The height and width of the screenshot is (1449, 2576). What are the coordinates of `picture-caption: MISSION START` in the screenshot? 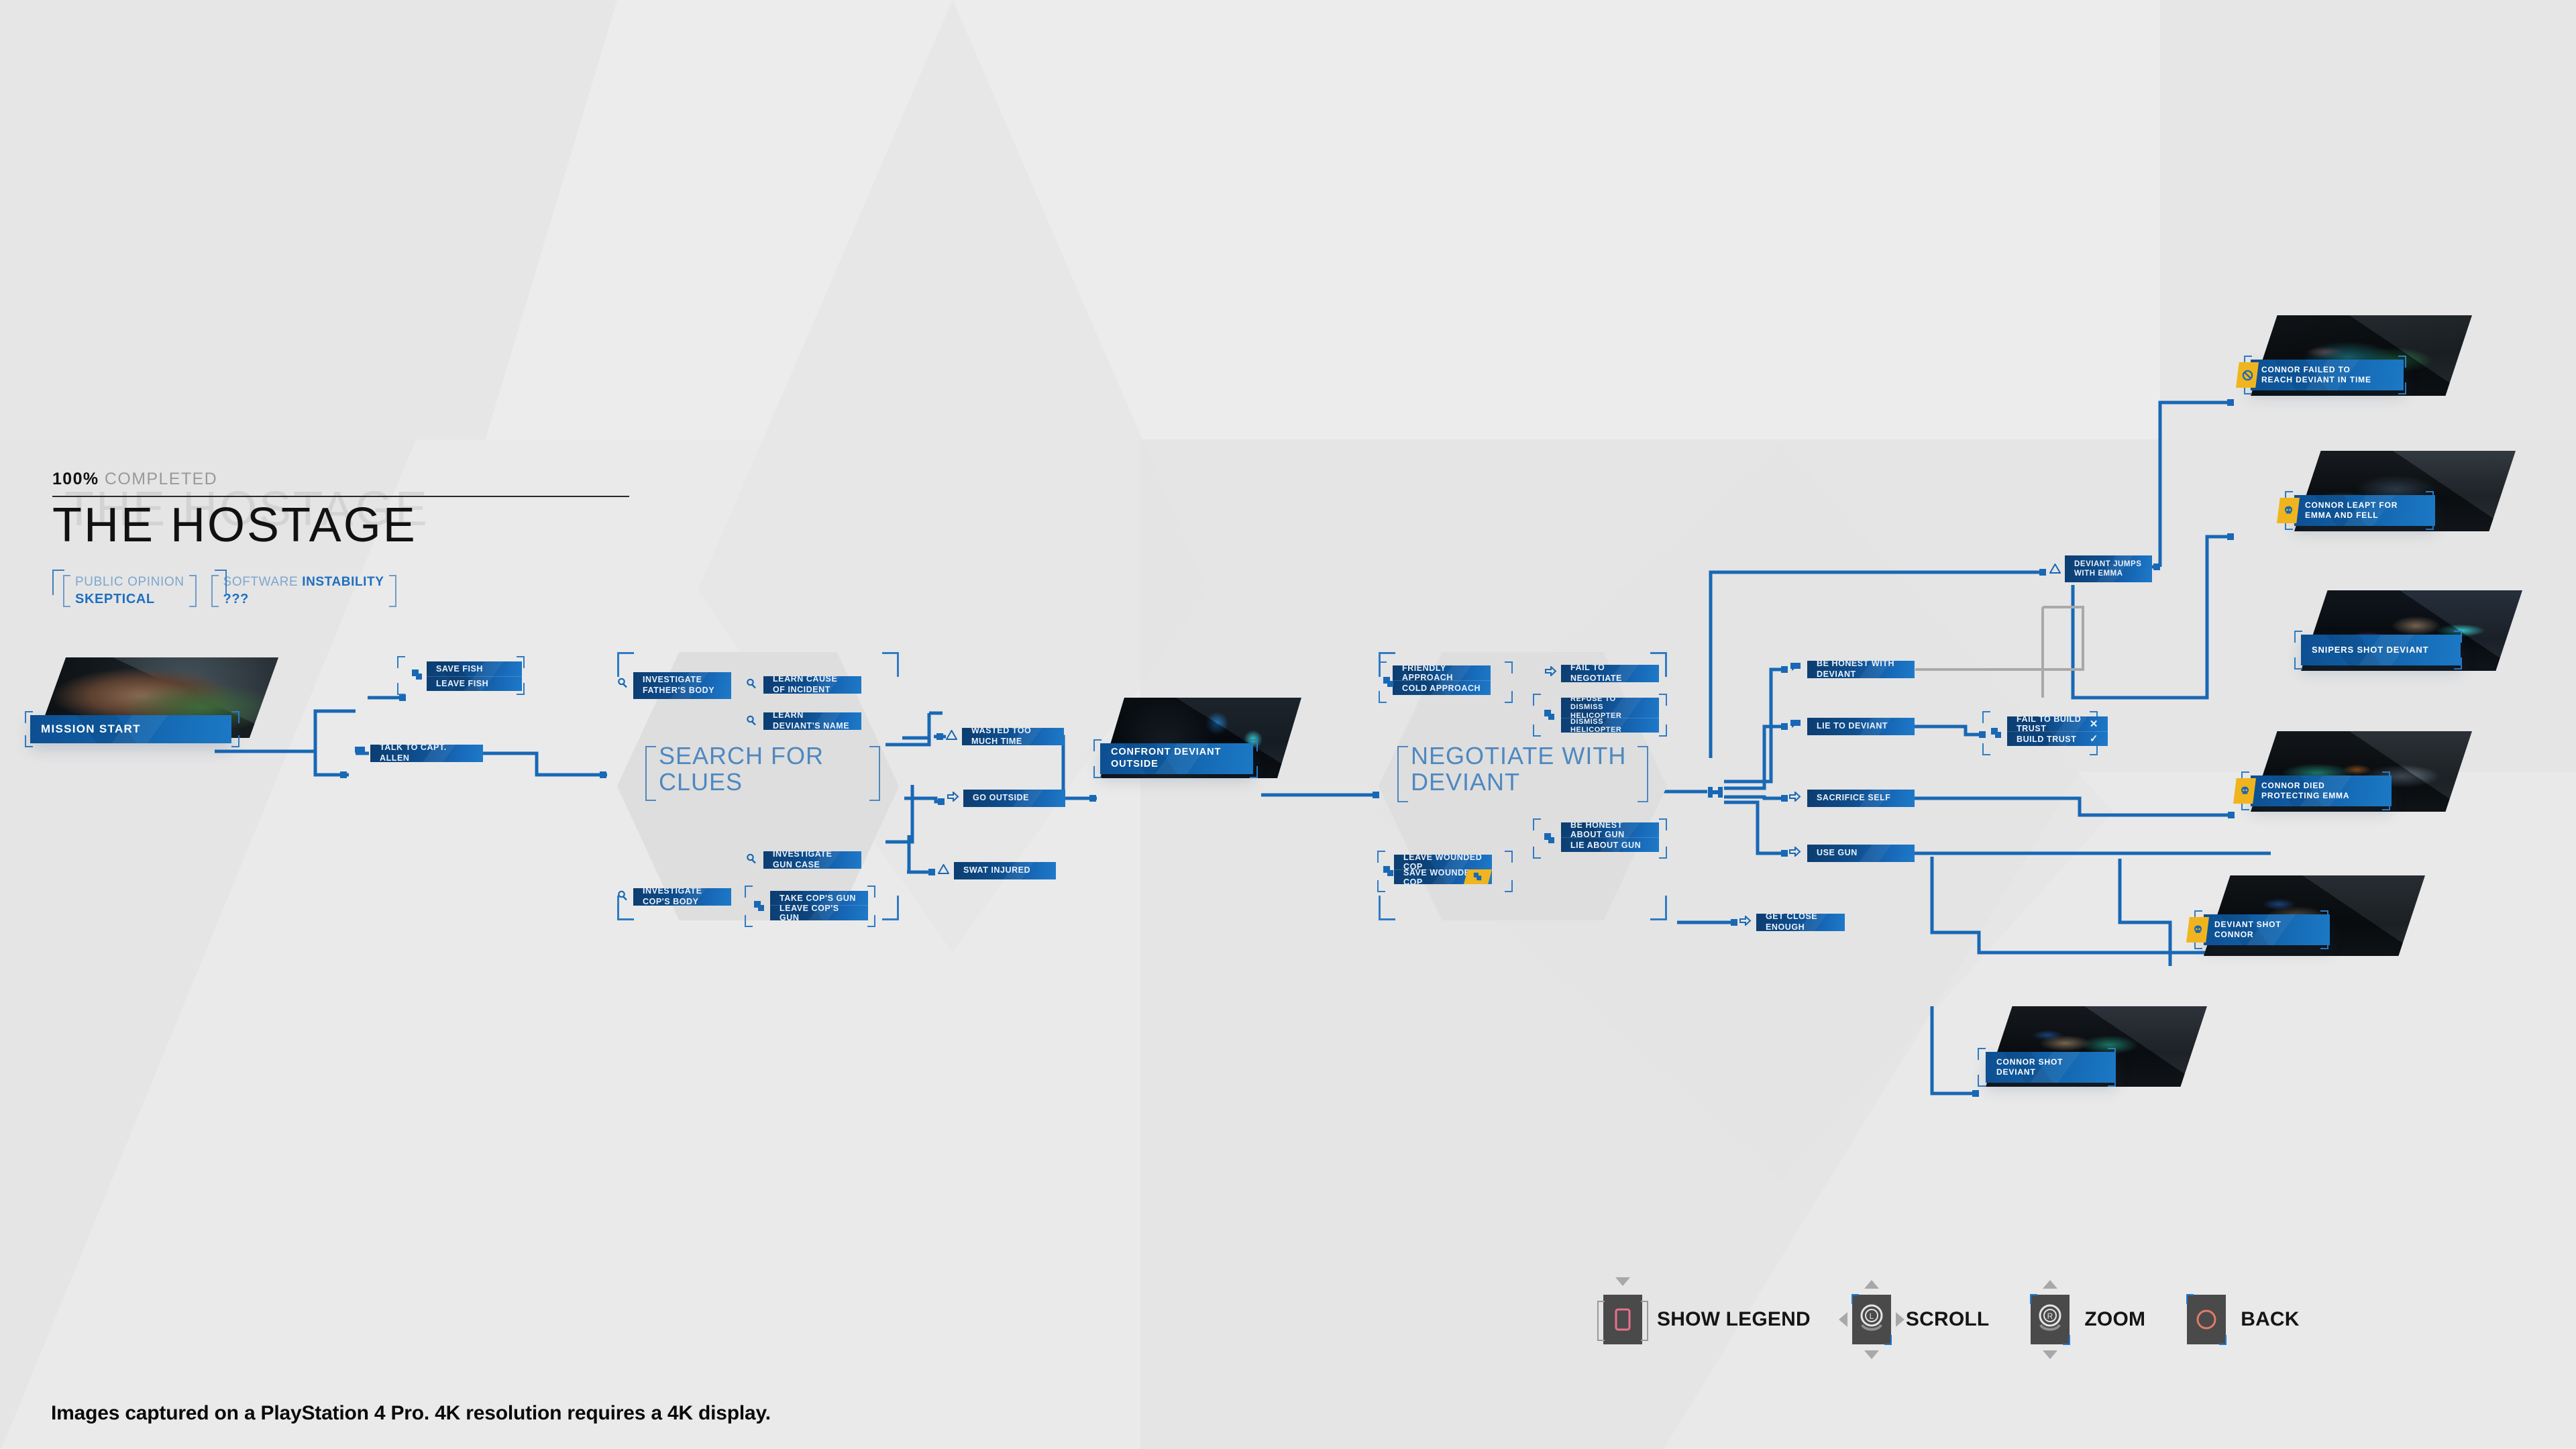 It's located at (130, 729).